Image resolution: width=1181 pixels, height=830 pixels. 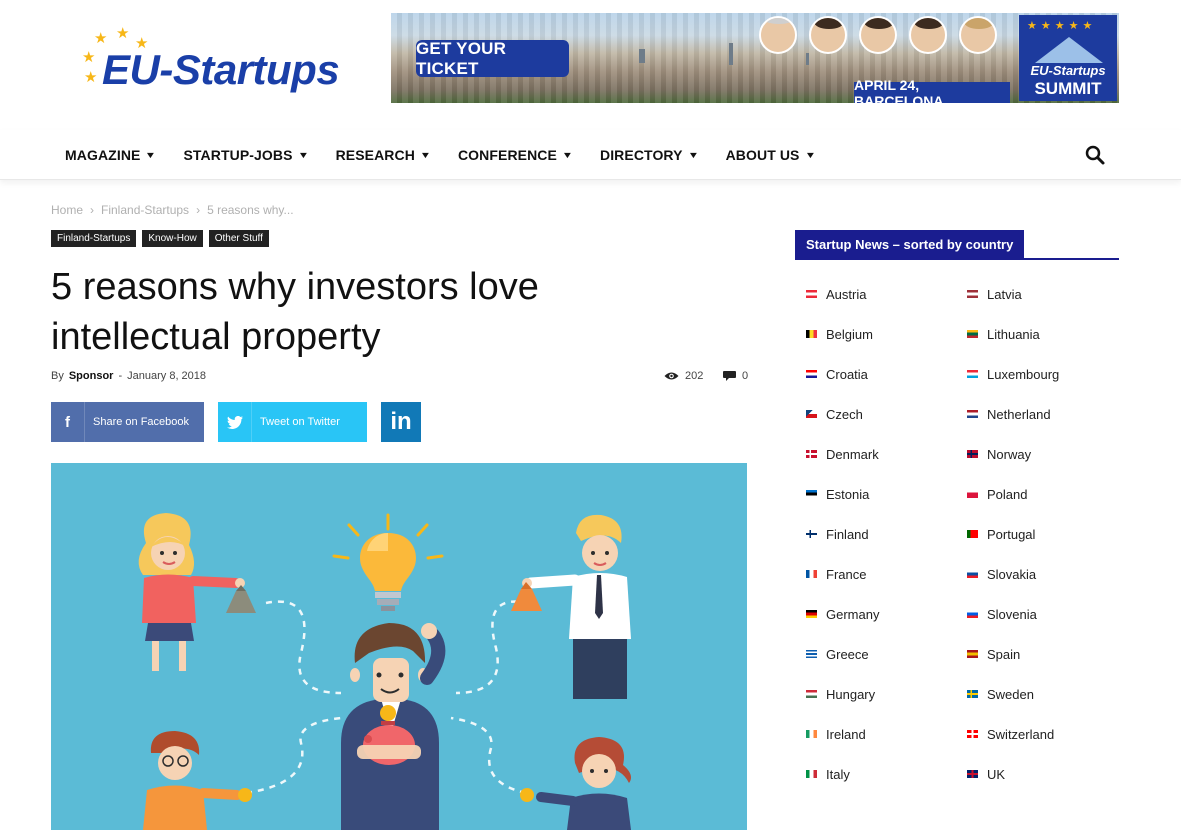 What do you see at coordinates (225, 61) in the screenshot?
I see `site-logo: ★ ★ ★ ★ ★ EU-Startups` at bounding box center [225, 61].